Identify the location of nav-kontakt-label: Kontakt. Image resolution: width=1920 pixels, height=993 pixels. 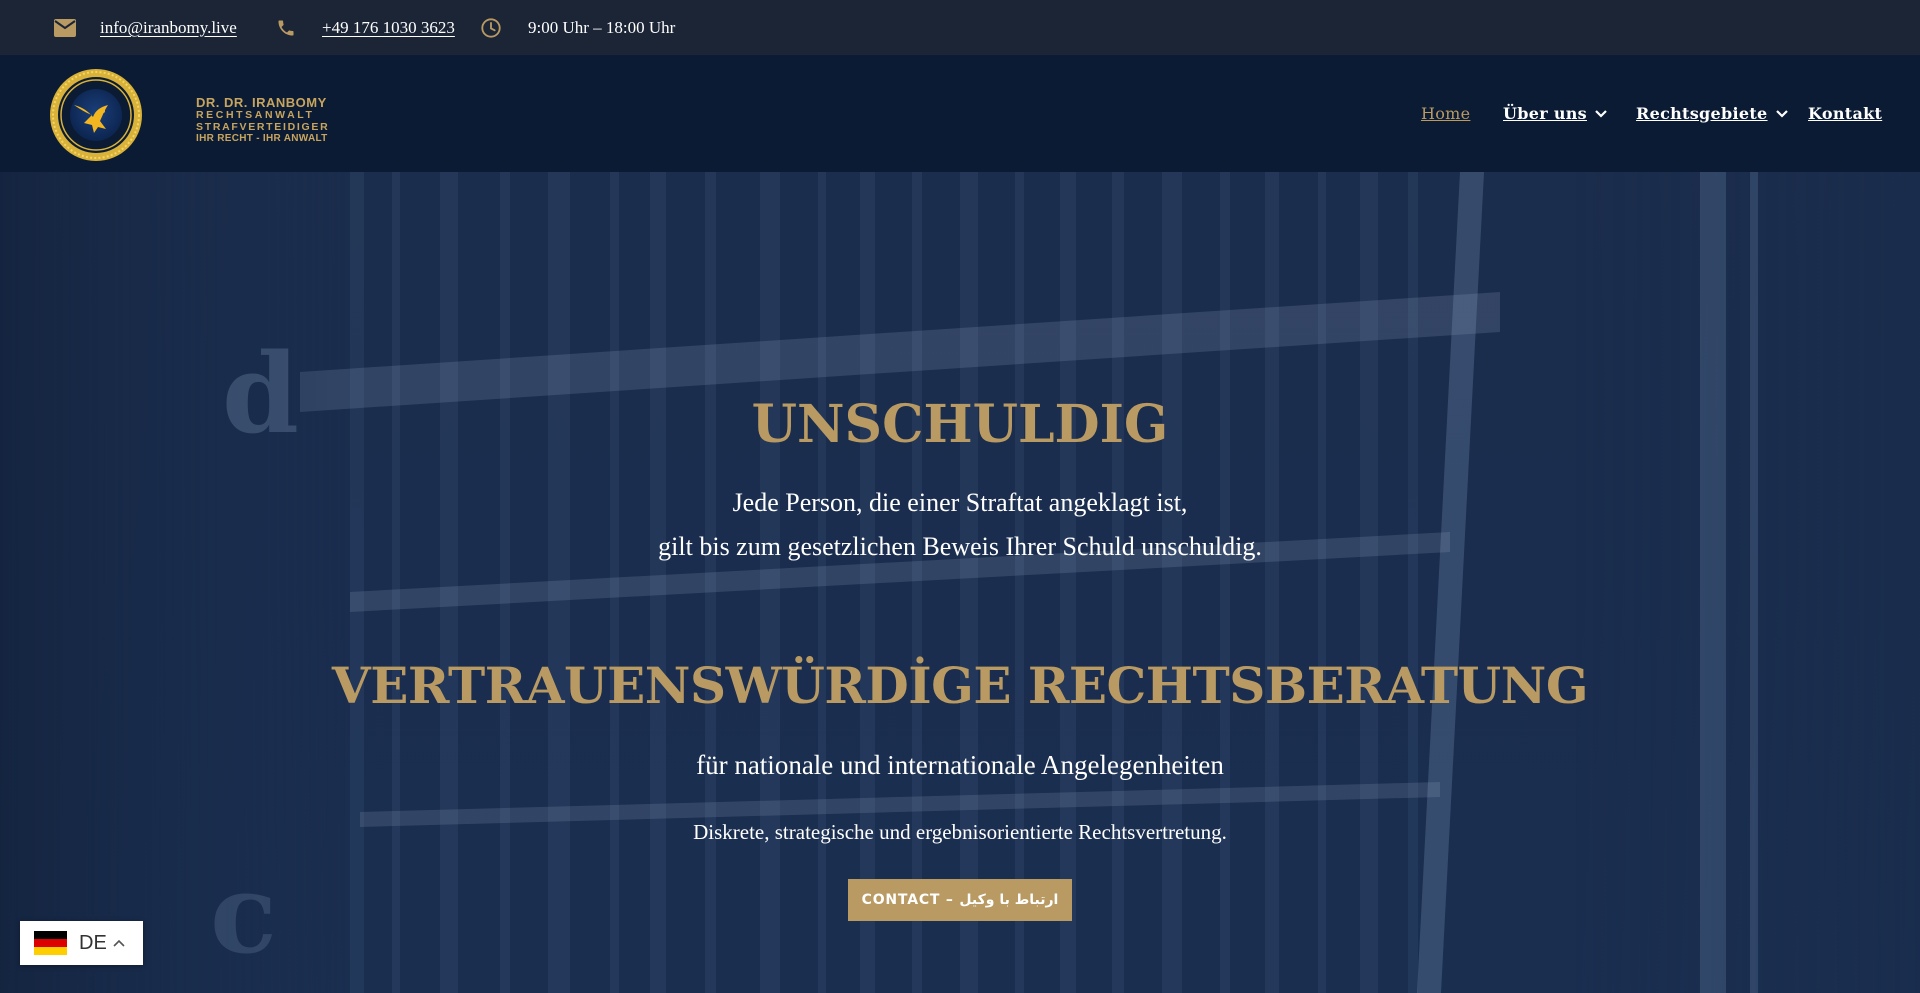
(1845, 113).